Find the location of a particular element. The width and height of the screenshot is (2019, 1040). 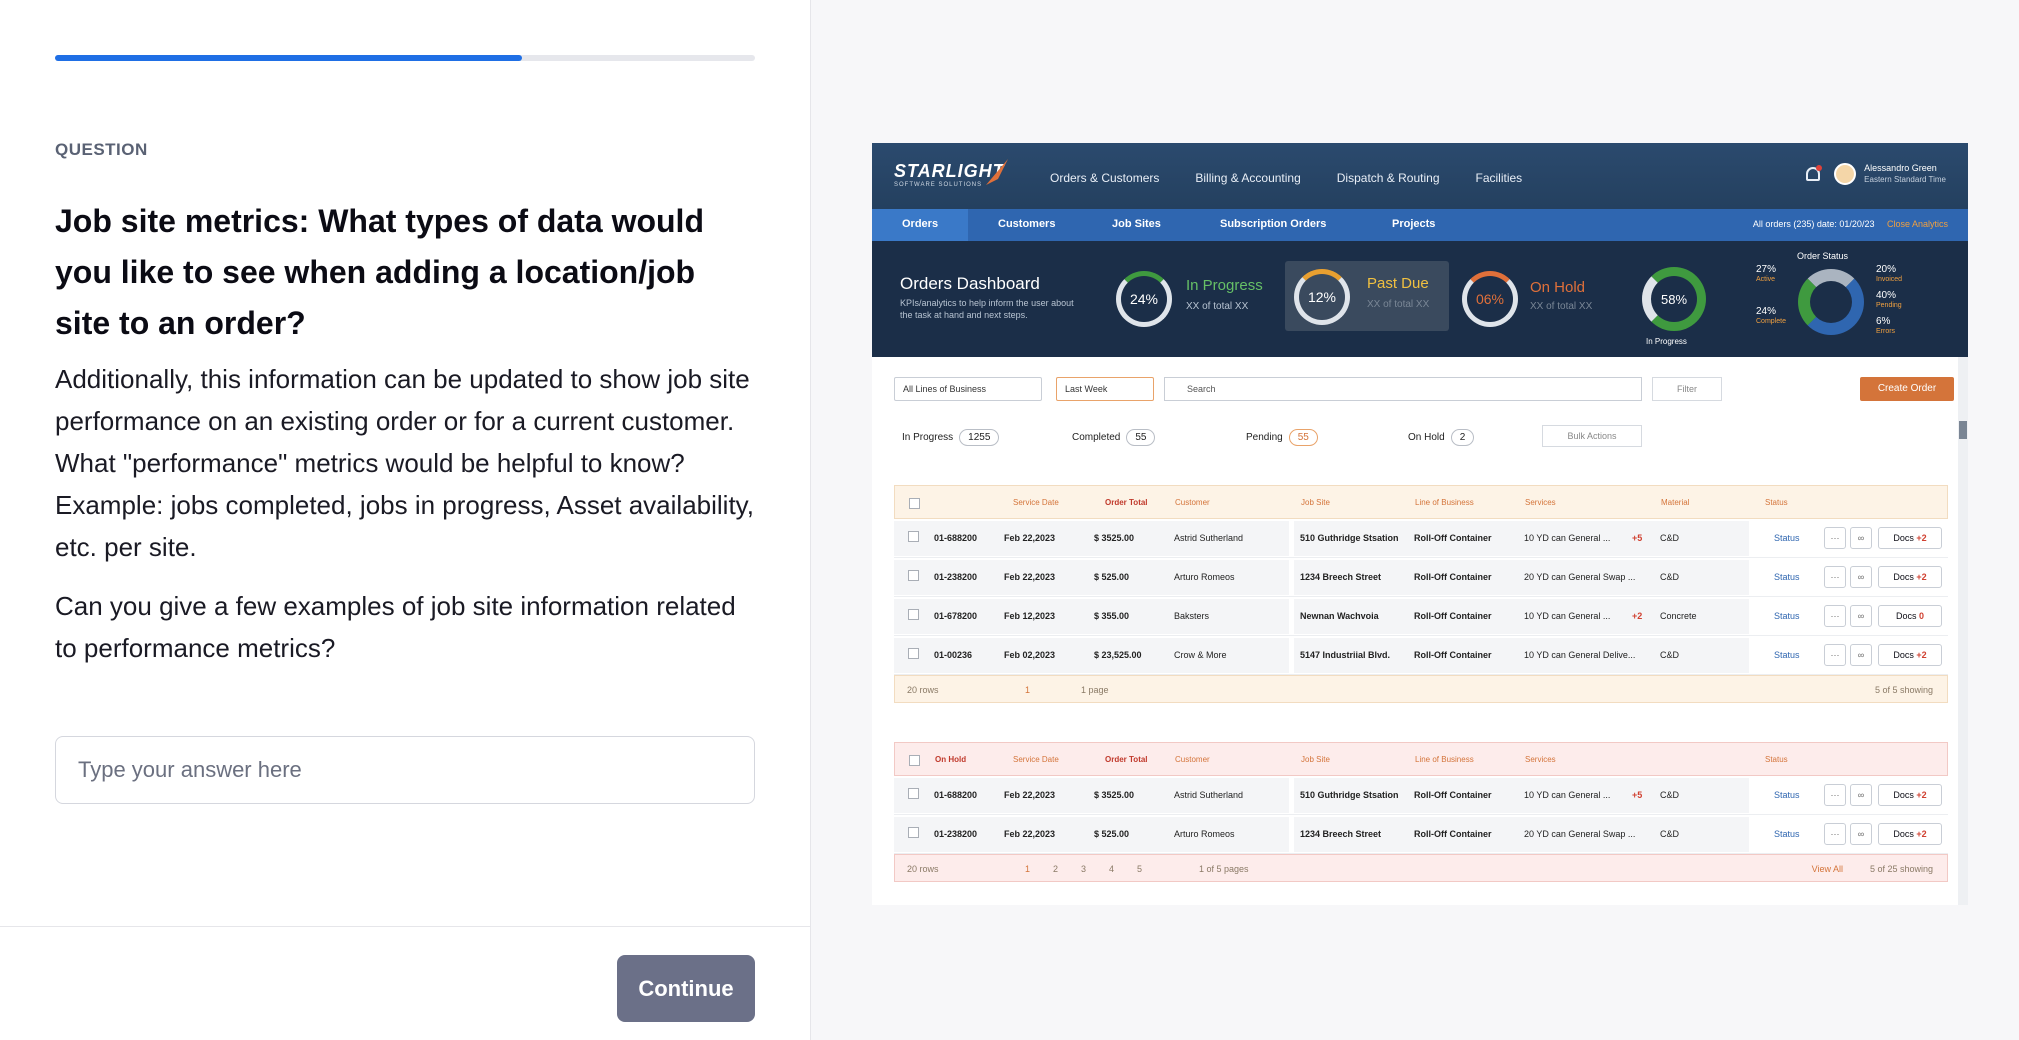

page-1: 1 is located at coordinates (1027, 690).